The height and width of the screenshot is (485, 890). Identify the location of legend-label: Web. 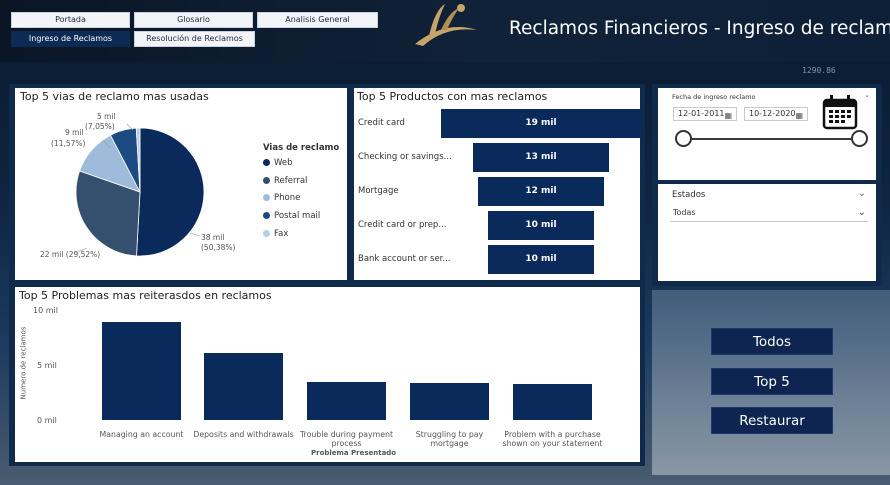
(283, 163).